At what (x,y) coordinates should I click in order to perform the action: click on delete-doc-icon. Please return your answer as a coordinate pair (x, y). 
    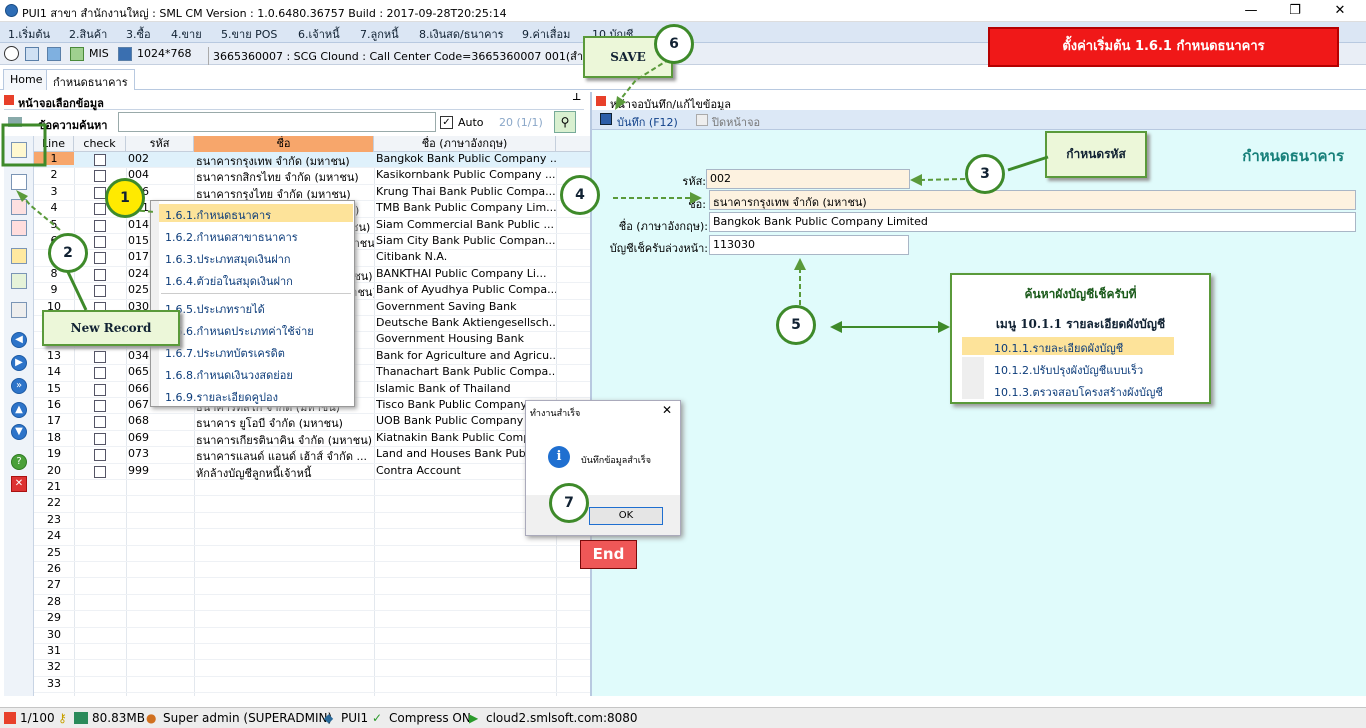
    Looking at the image, I should click on (19, 228).